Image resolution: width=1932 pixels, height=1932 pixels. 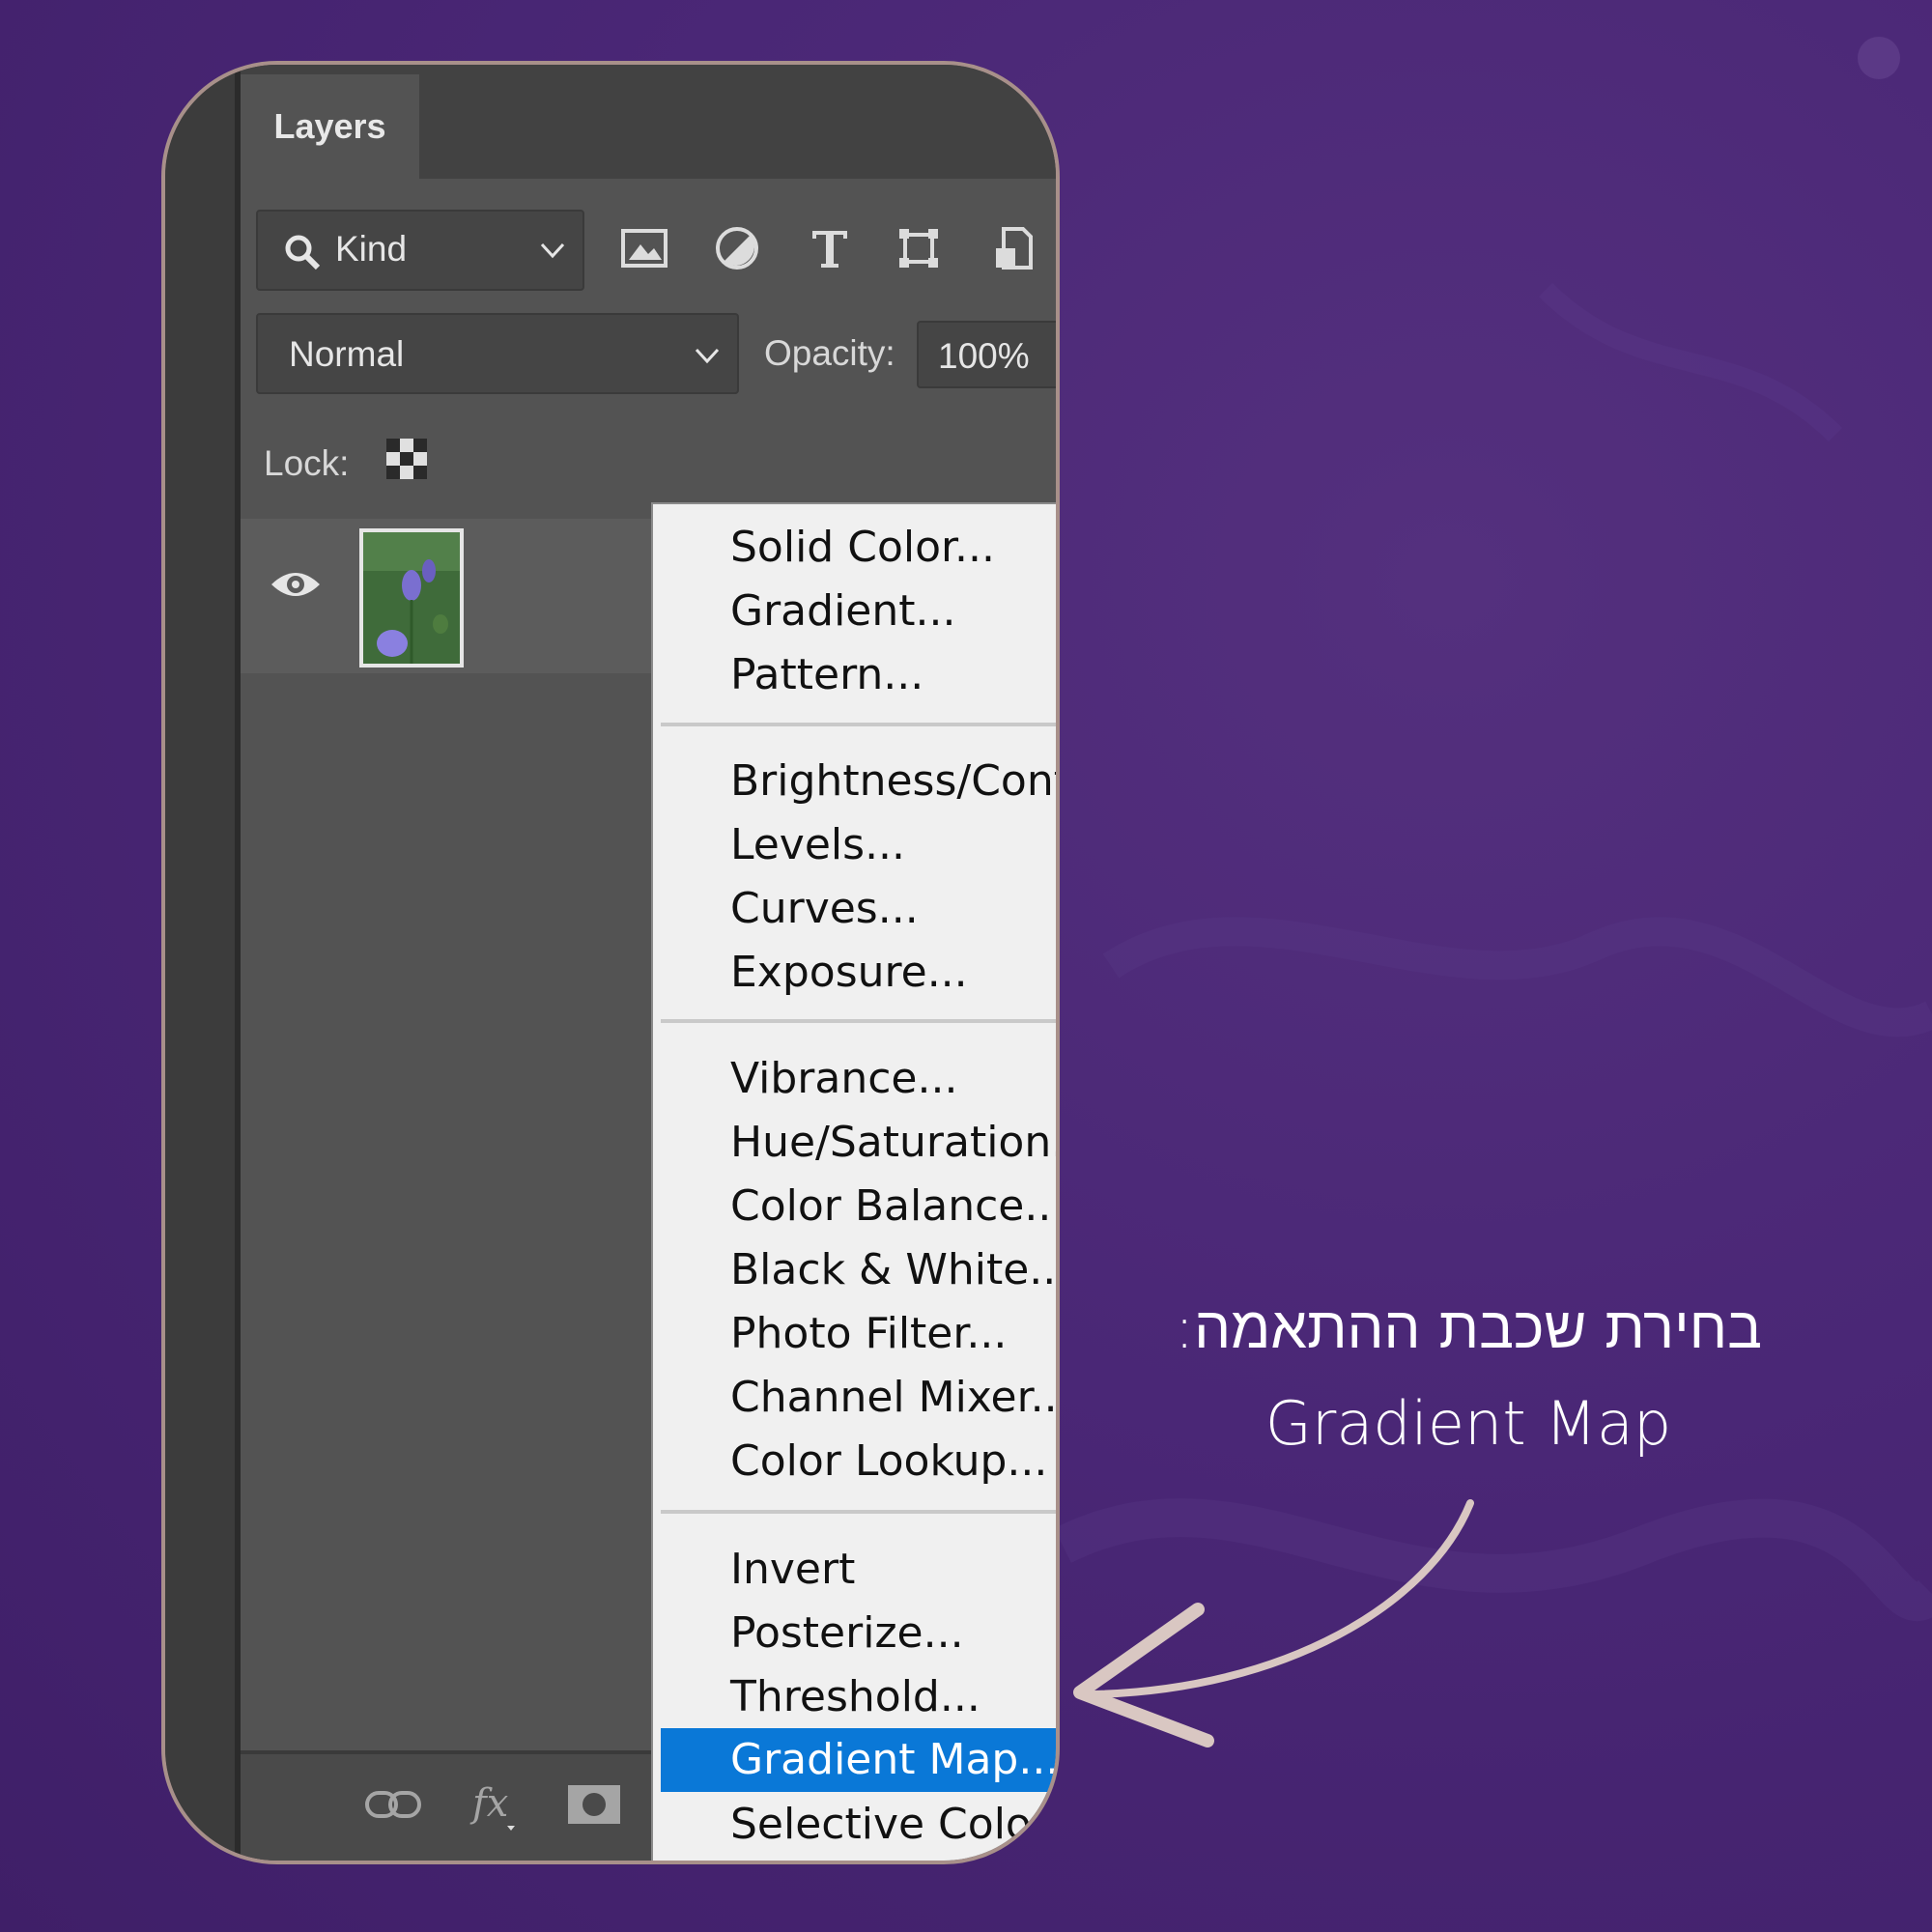 I want to click on adjustment-filter-icon, so click(x=737, y=248).